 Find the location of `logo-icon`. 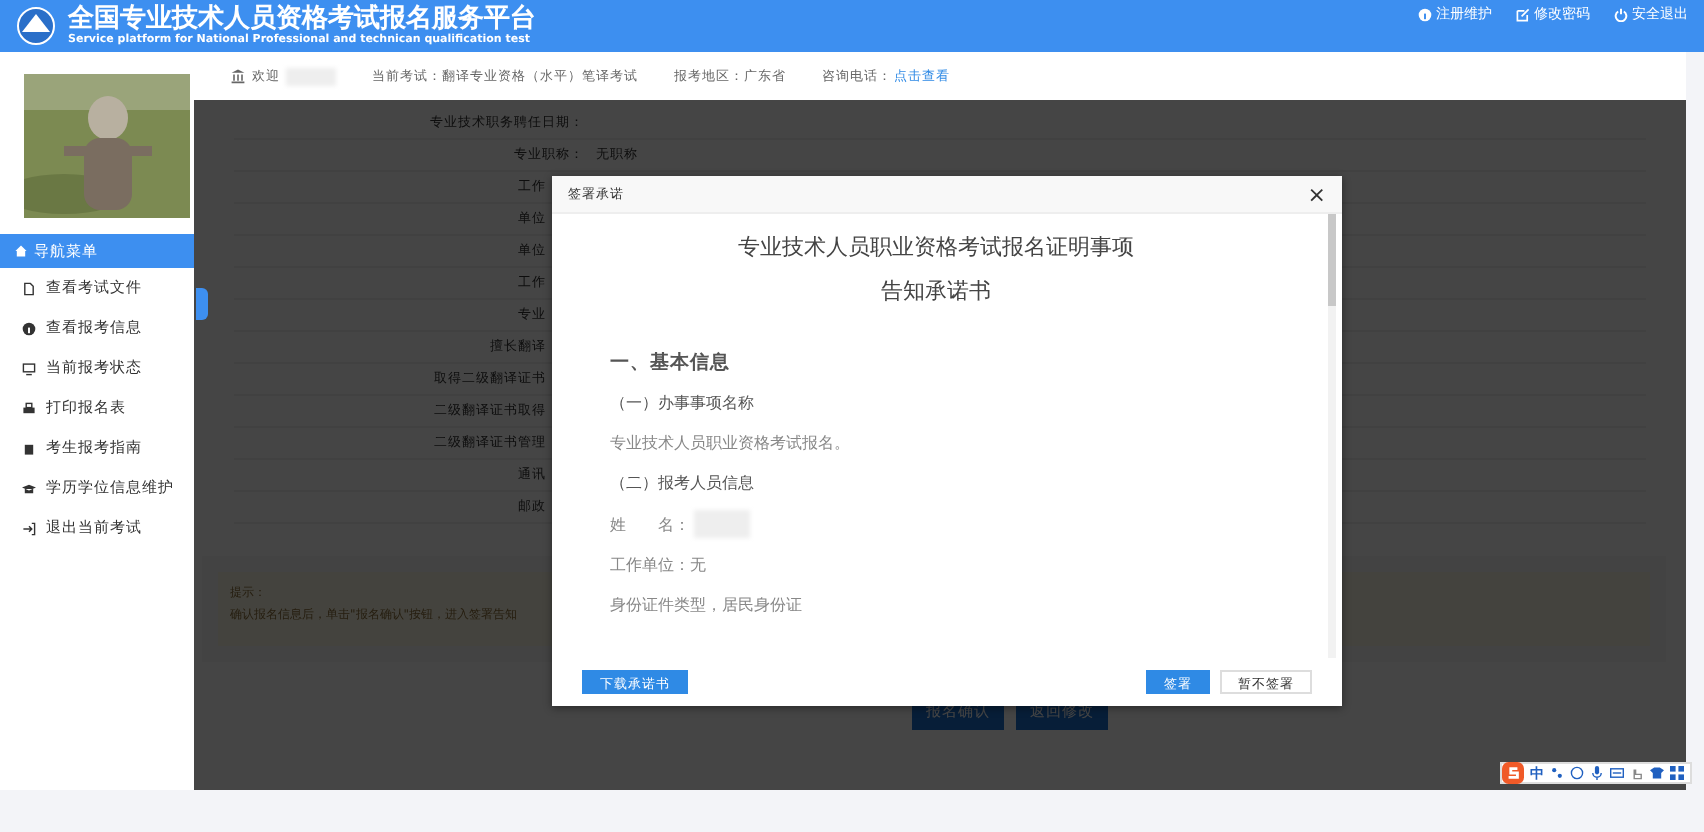

logo-icon is located at coordinates (36, 26).